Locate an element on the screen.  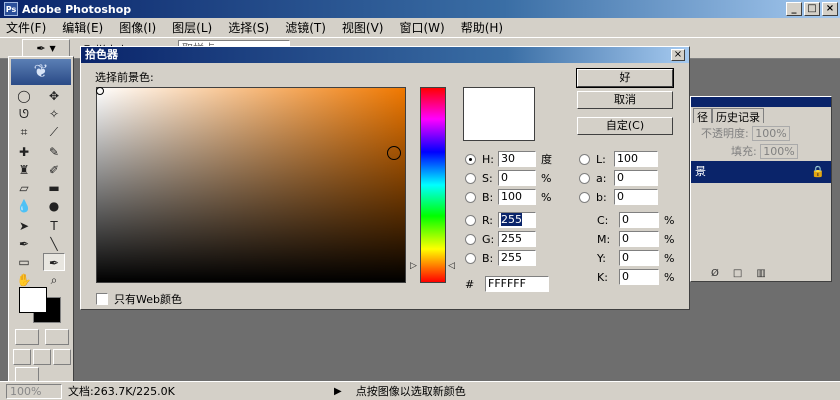
color-preview-swatch is located at coordinates (499, 114).